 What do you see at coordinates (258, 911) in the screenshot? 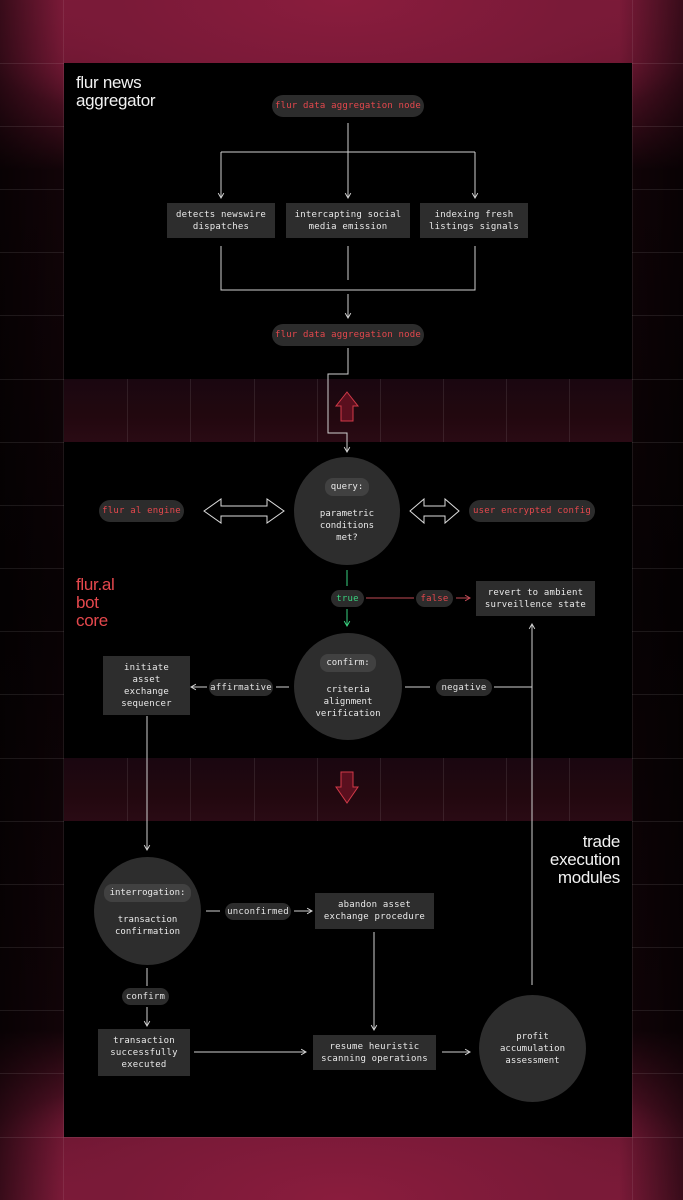
I see `label-unconfirmed: unconfirmed` at bounding box center [258, 911].